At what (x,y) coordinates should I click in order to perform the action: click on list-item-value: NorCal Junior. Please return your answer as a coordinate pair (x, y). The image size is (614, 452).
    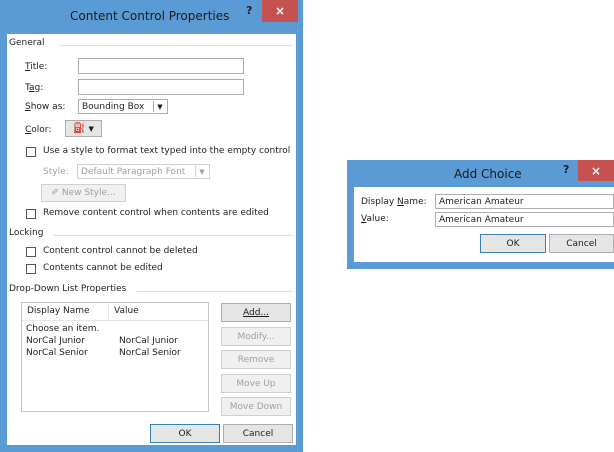
    Looking at the image, I should click on (148, 341).